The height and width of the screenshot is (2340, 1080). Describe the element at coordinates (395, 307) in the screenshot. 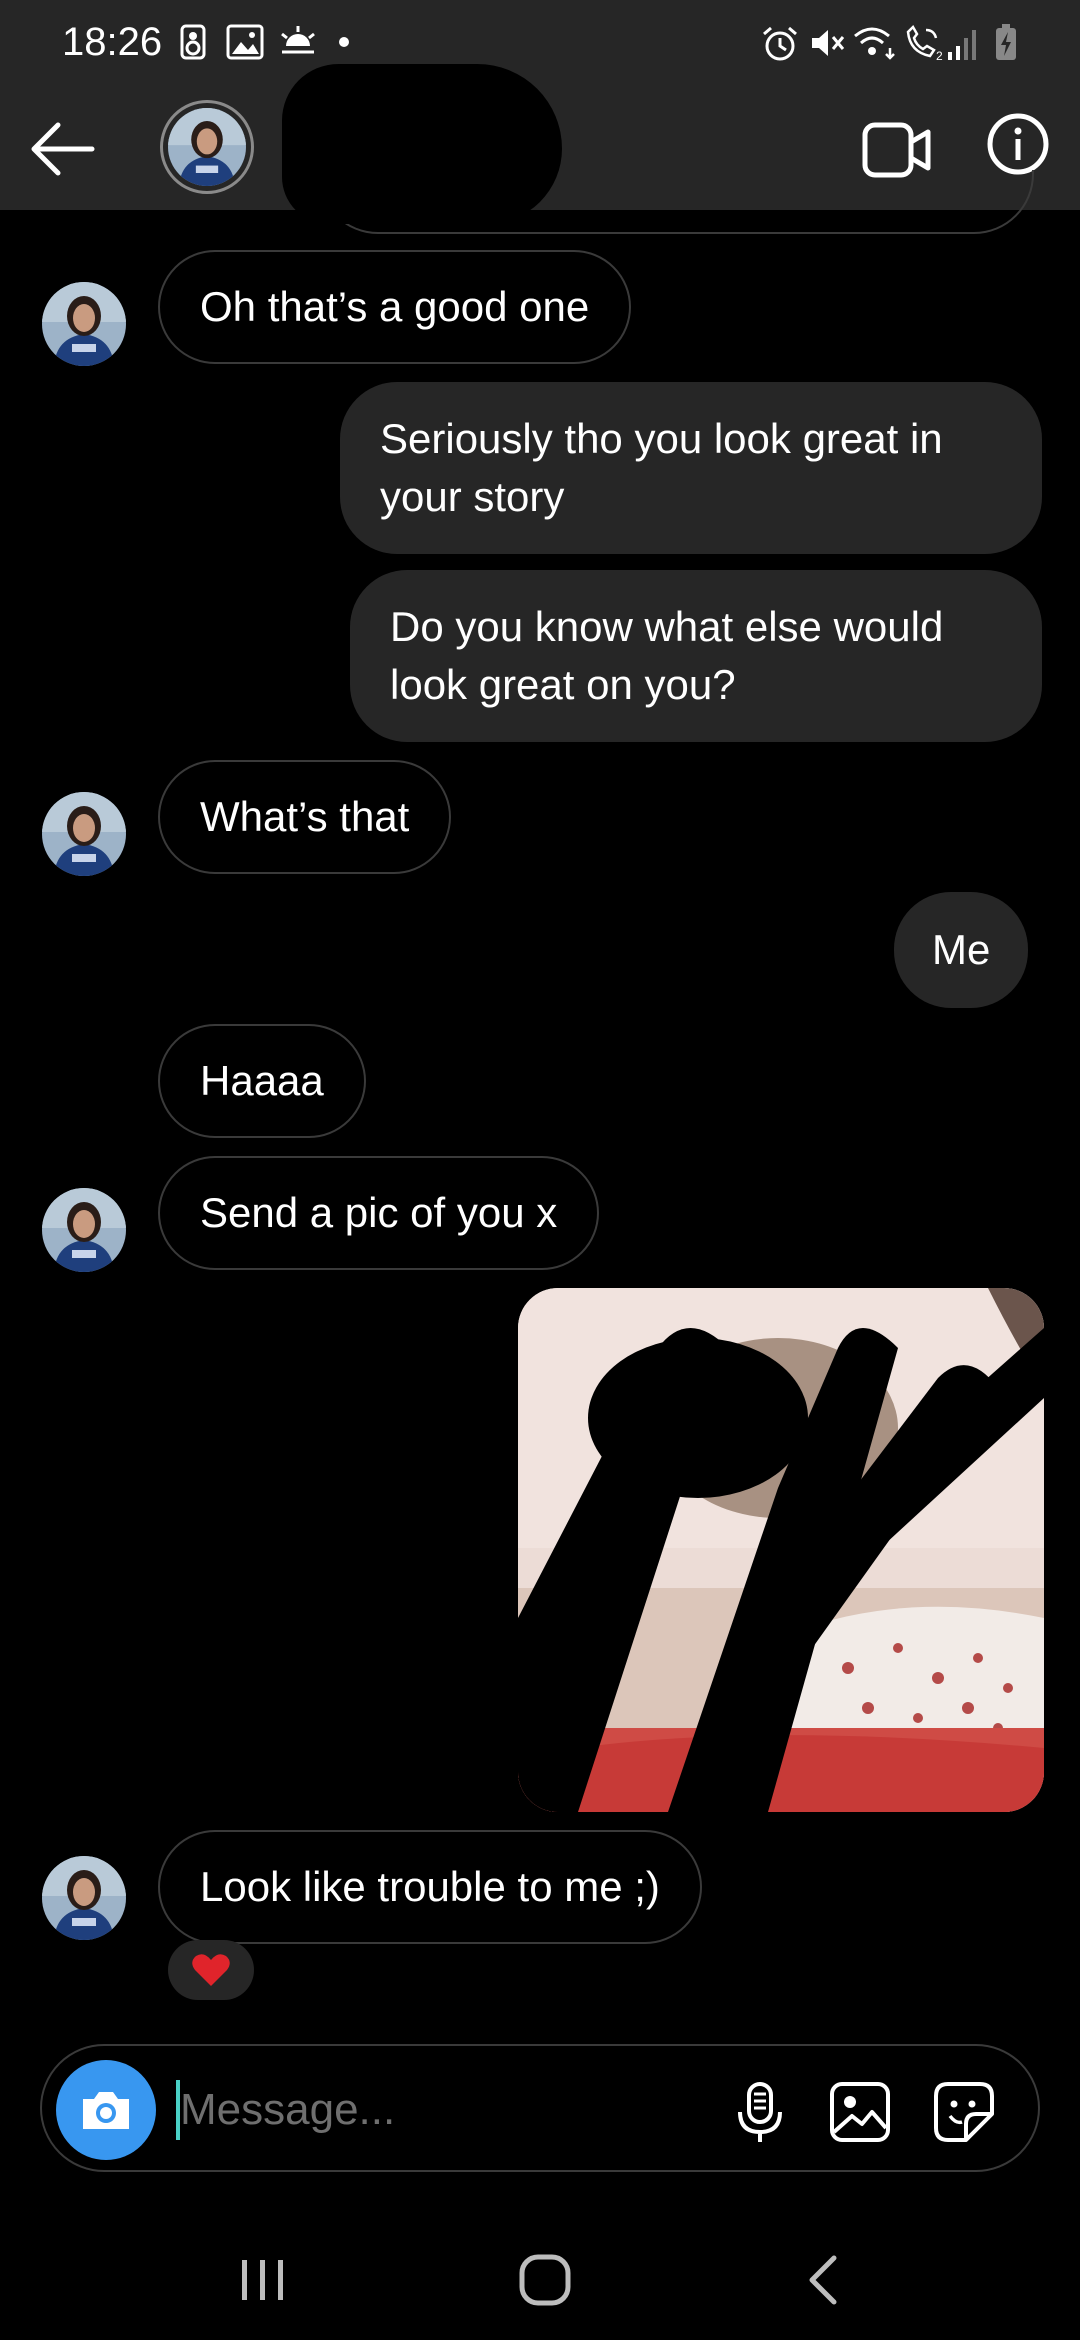

I see `incoming-message: Oh that’s a good one` at that location.